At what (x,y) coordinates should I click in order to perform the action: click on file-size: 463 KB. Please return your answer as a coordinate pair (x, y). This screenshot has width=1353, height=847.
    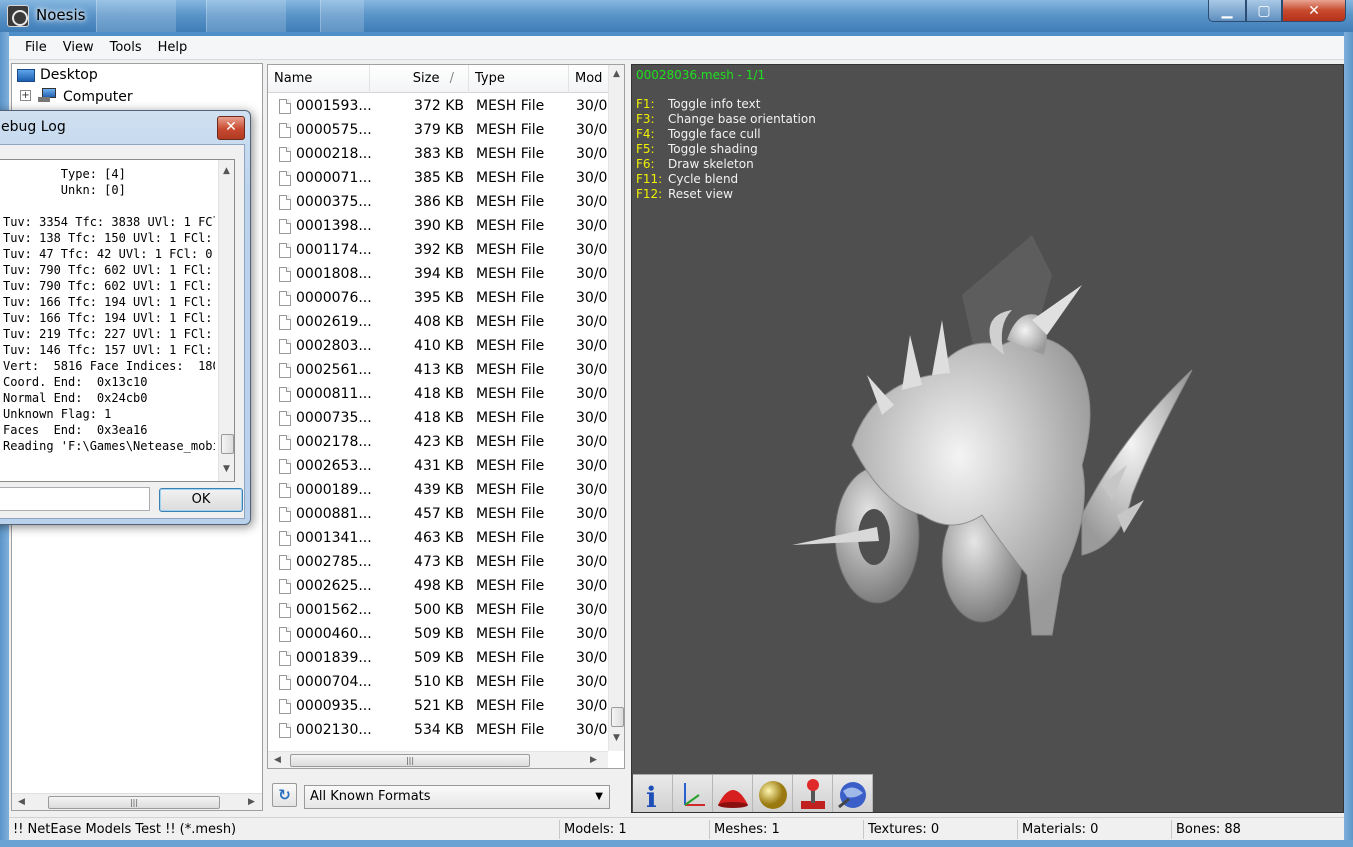
    Looking at the image, I should click on (439, 538).